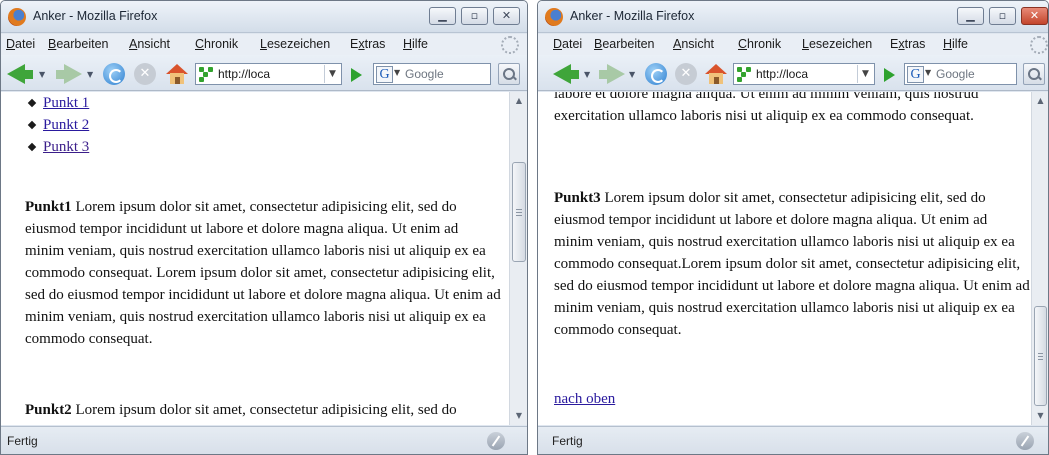 Image resolution: width=1049 pixels, height=455 pixels. What do you see at coordinates (48, 410) in the screenshot?
I see `paragraph-heading: Punkt2` at bounding box center [48, 410].